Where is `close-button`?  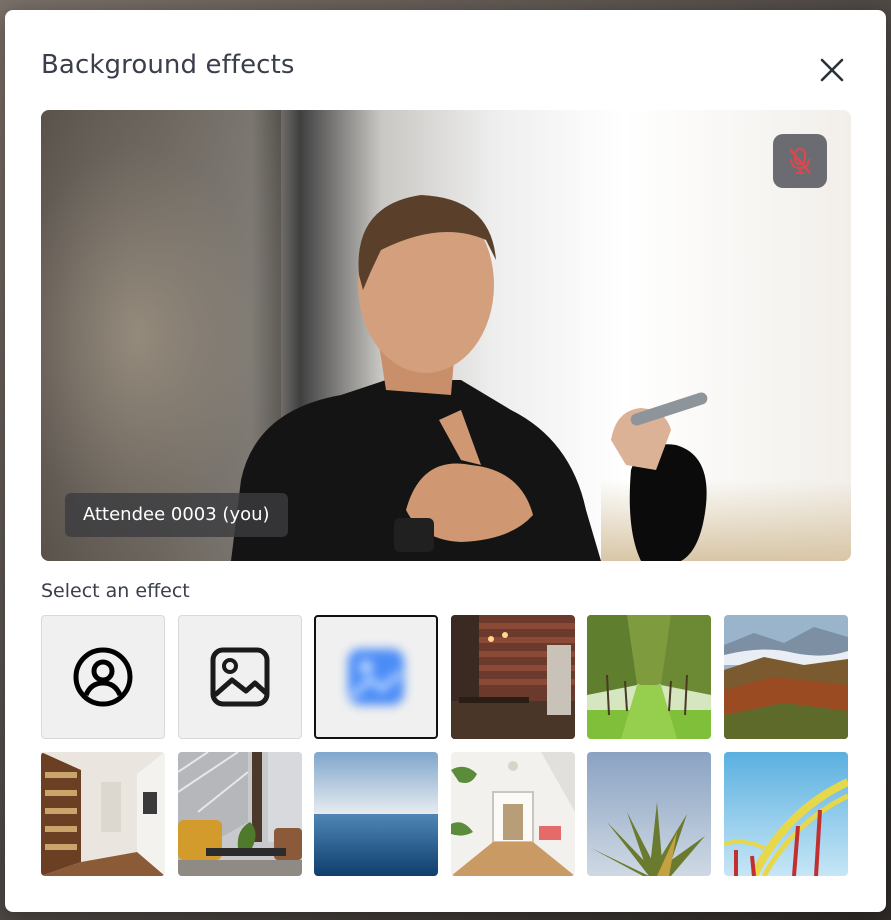
close-button is located at coordinates (832, 70).